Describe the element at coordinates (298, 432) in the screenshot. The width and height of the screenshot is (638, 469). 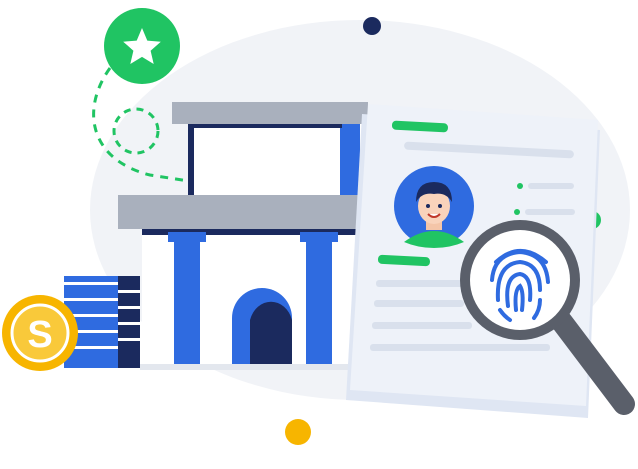
I see `decor-dot-gold` at that location.